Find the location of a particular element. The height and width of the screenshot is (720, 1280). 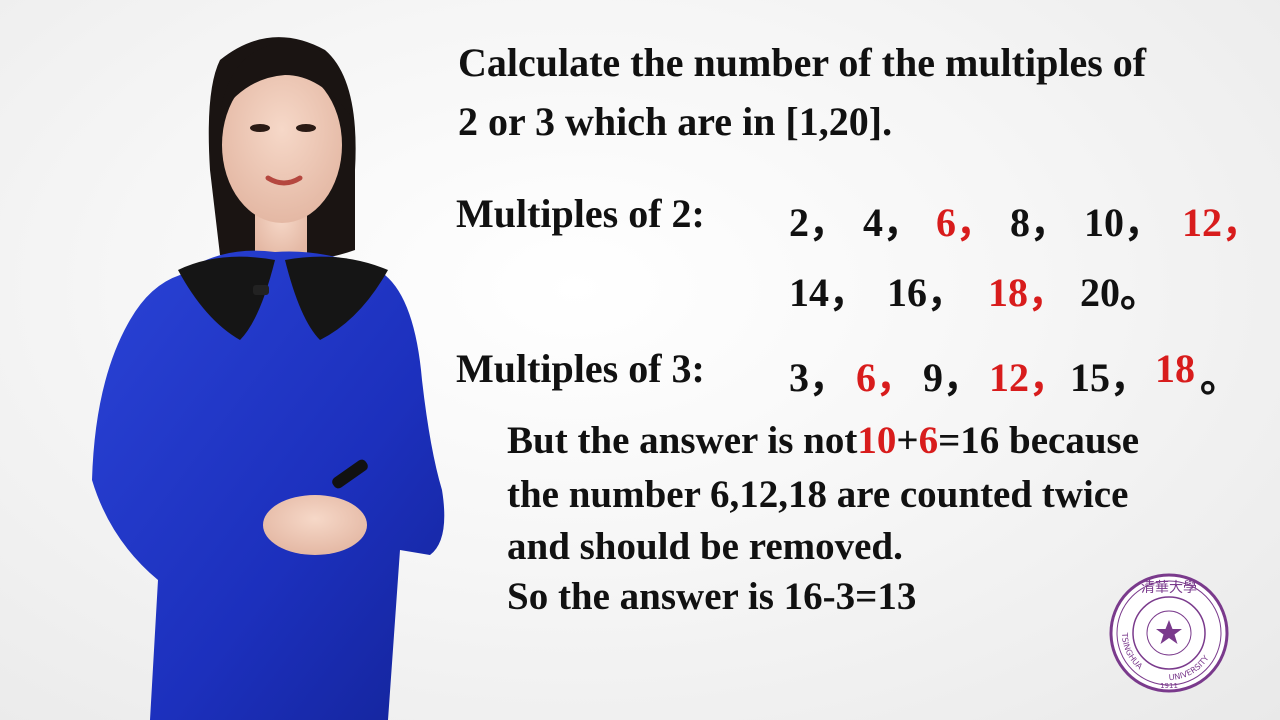

mult3-item-highlight: 18 is located at coordinates (1175, 368).